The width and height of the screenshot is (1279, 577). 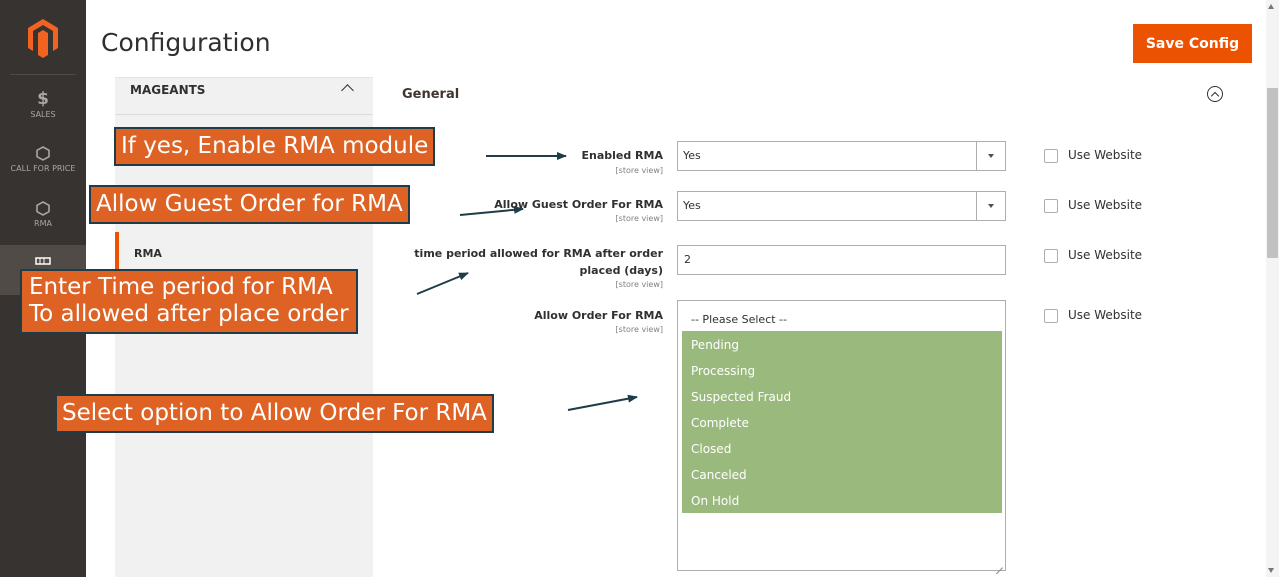 What do you see at coordinates (842, 448) in the screenshot?
I see `option-closed: Closed` at bounding box center [842, 448].